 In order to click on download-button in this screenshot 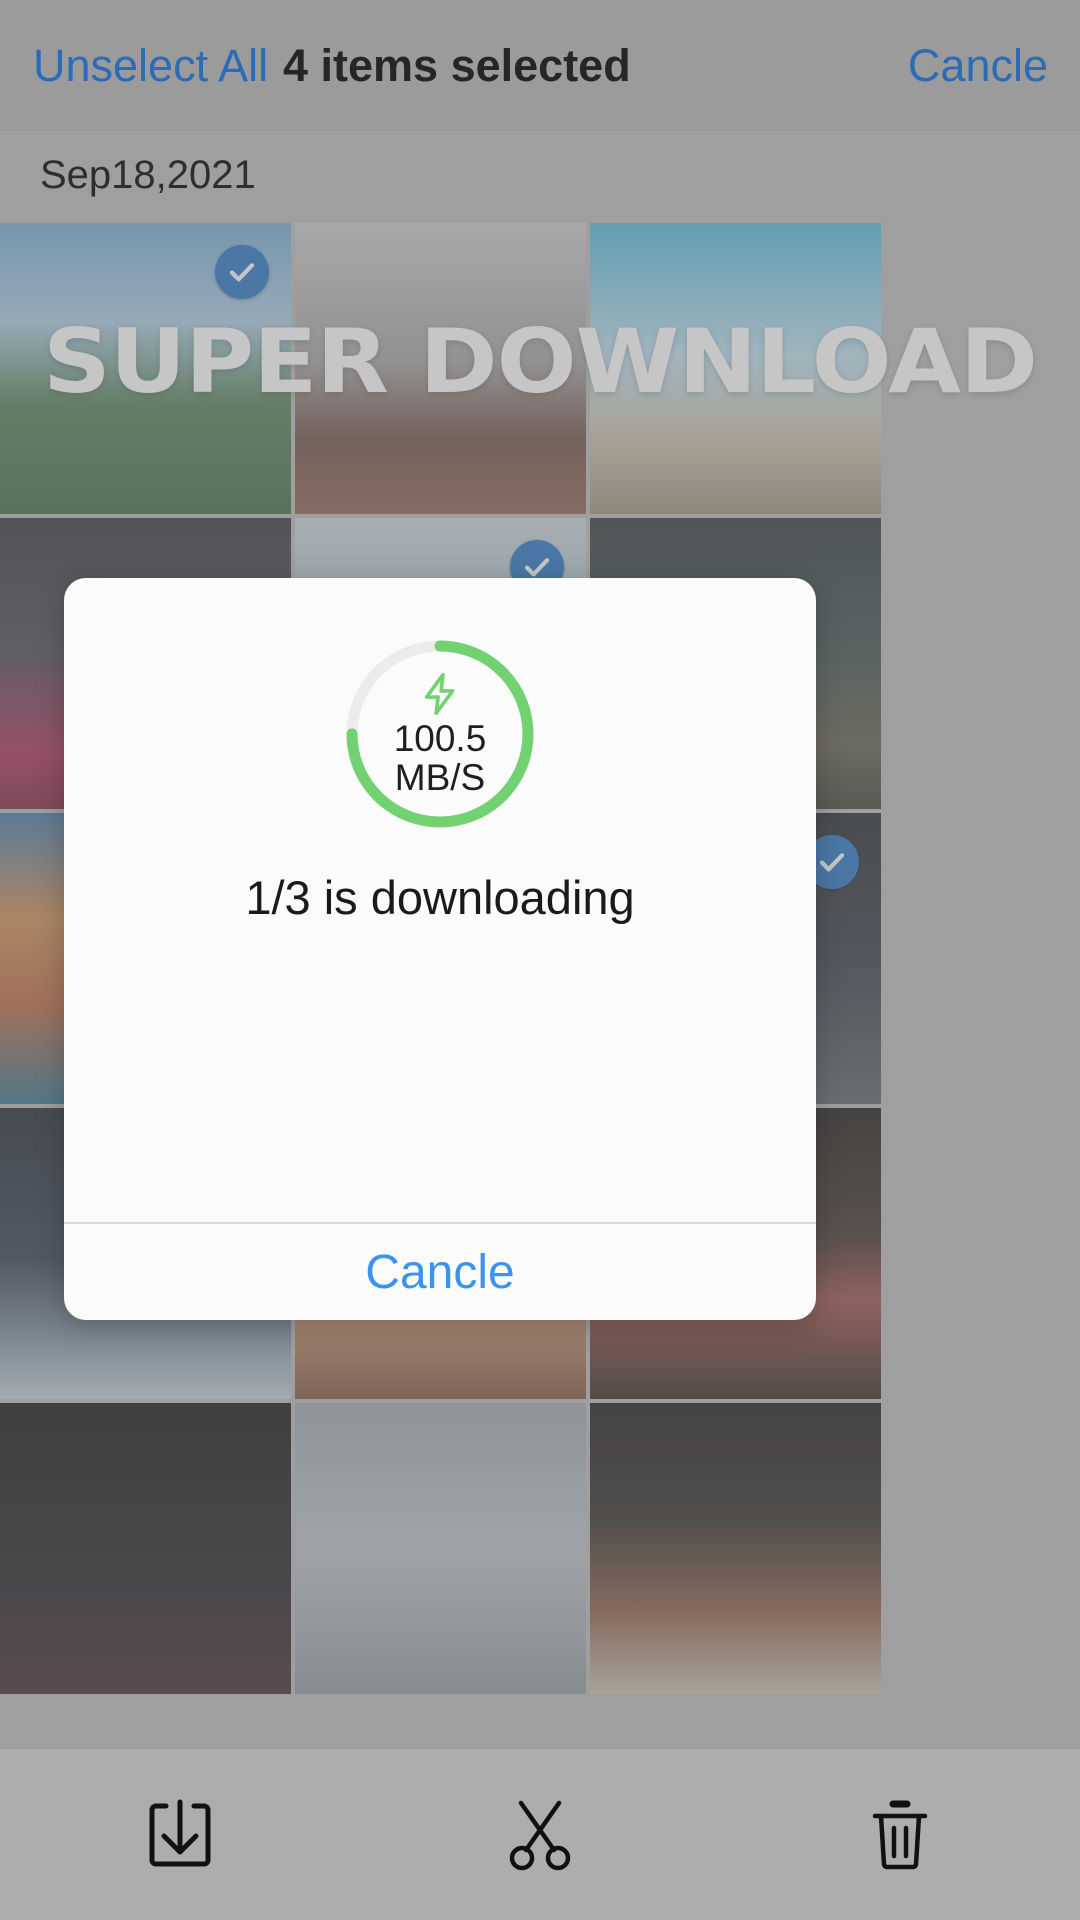, I will do `click(180, 1834)`.